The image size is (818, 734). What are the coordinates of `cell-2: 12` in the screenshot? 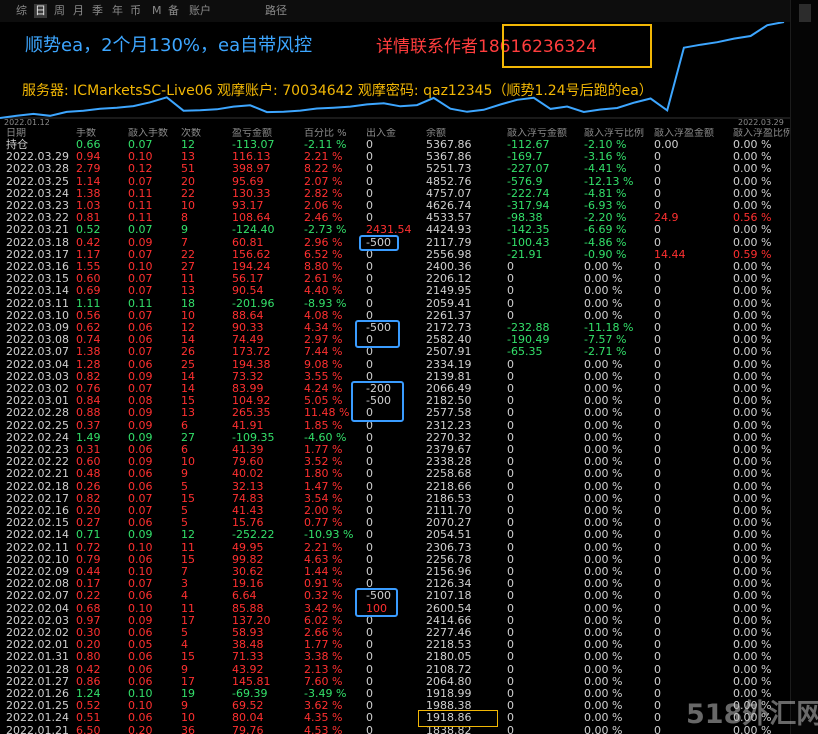 It's located at (188, 535).